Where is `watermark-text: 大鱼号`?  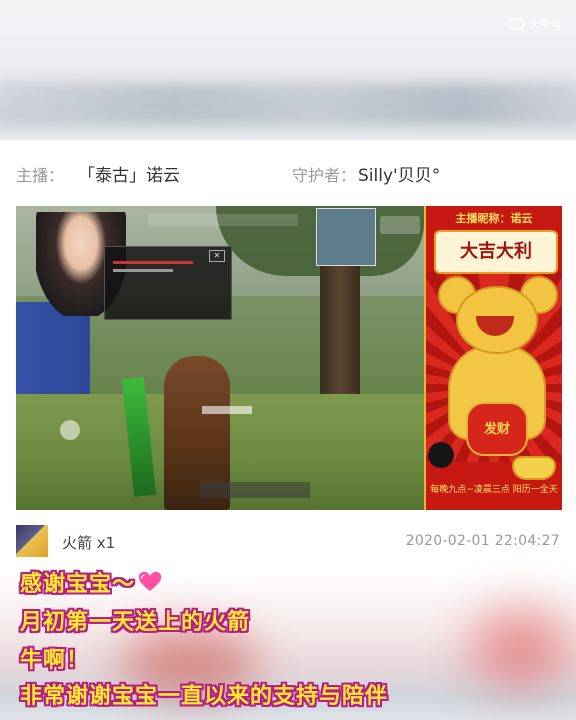 watermark-text: 大鱼号 is located at coordinates (545, 24).